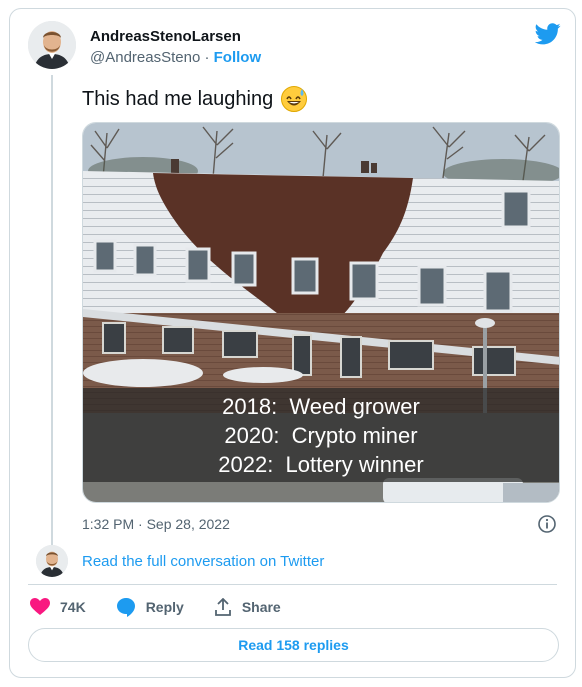  Describe the element at coordinates (73, 607) in the screenshot. I see `like-count: 74K` at that location.